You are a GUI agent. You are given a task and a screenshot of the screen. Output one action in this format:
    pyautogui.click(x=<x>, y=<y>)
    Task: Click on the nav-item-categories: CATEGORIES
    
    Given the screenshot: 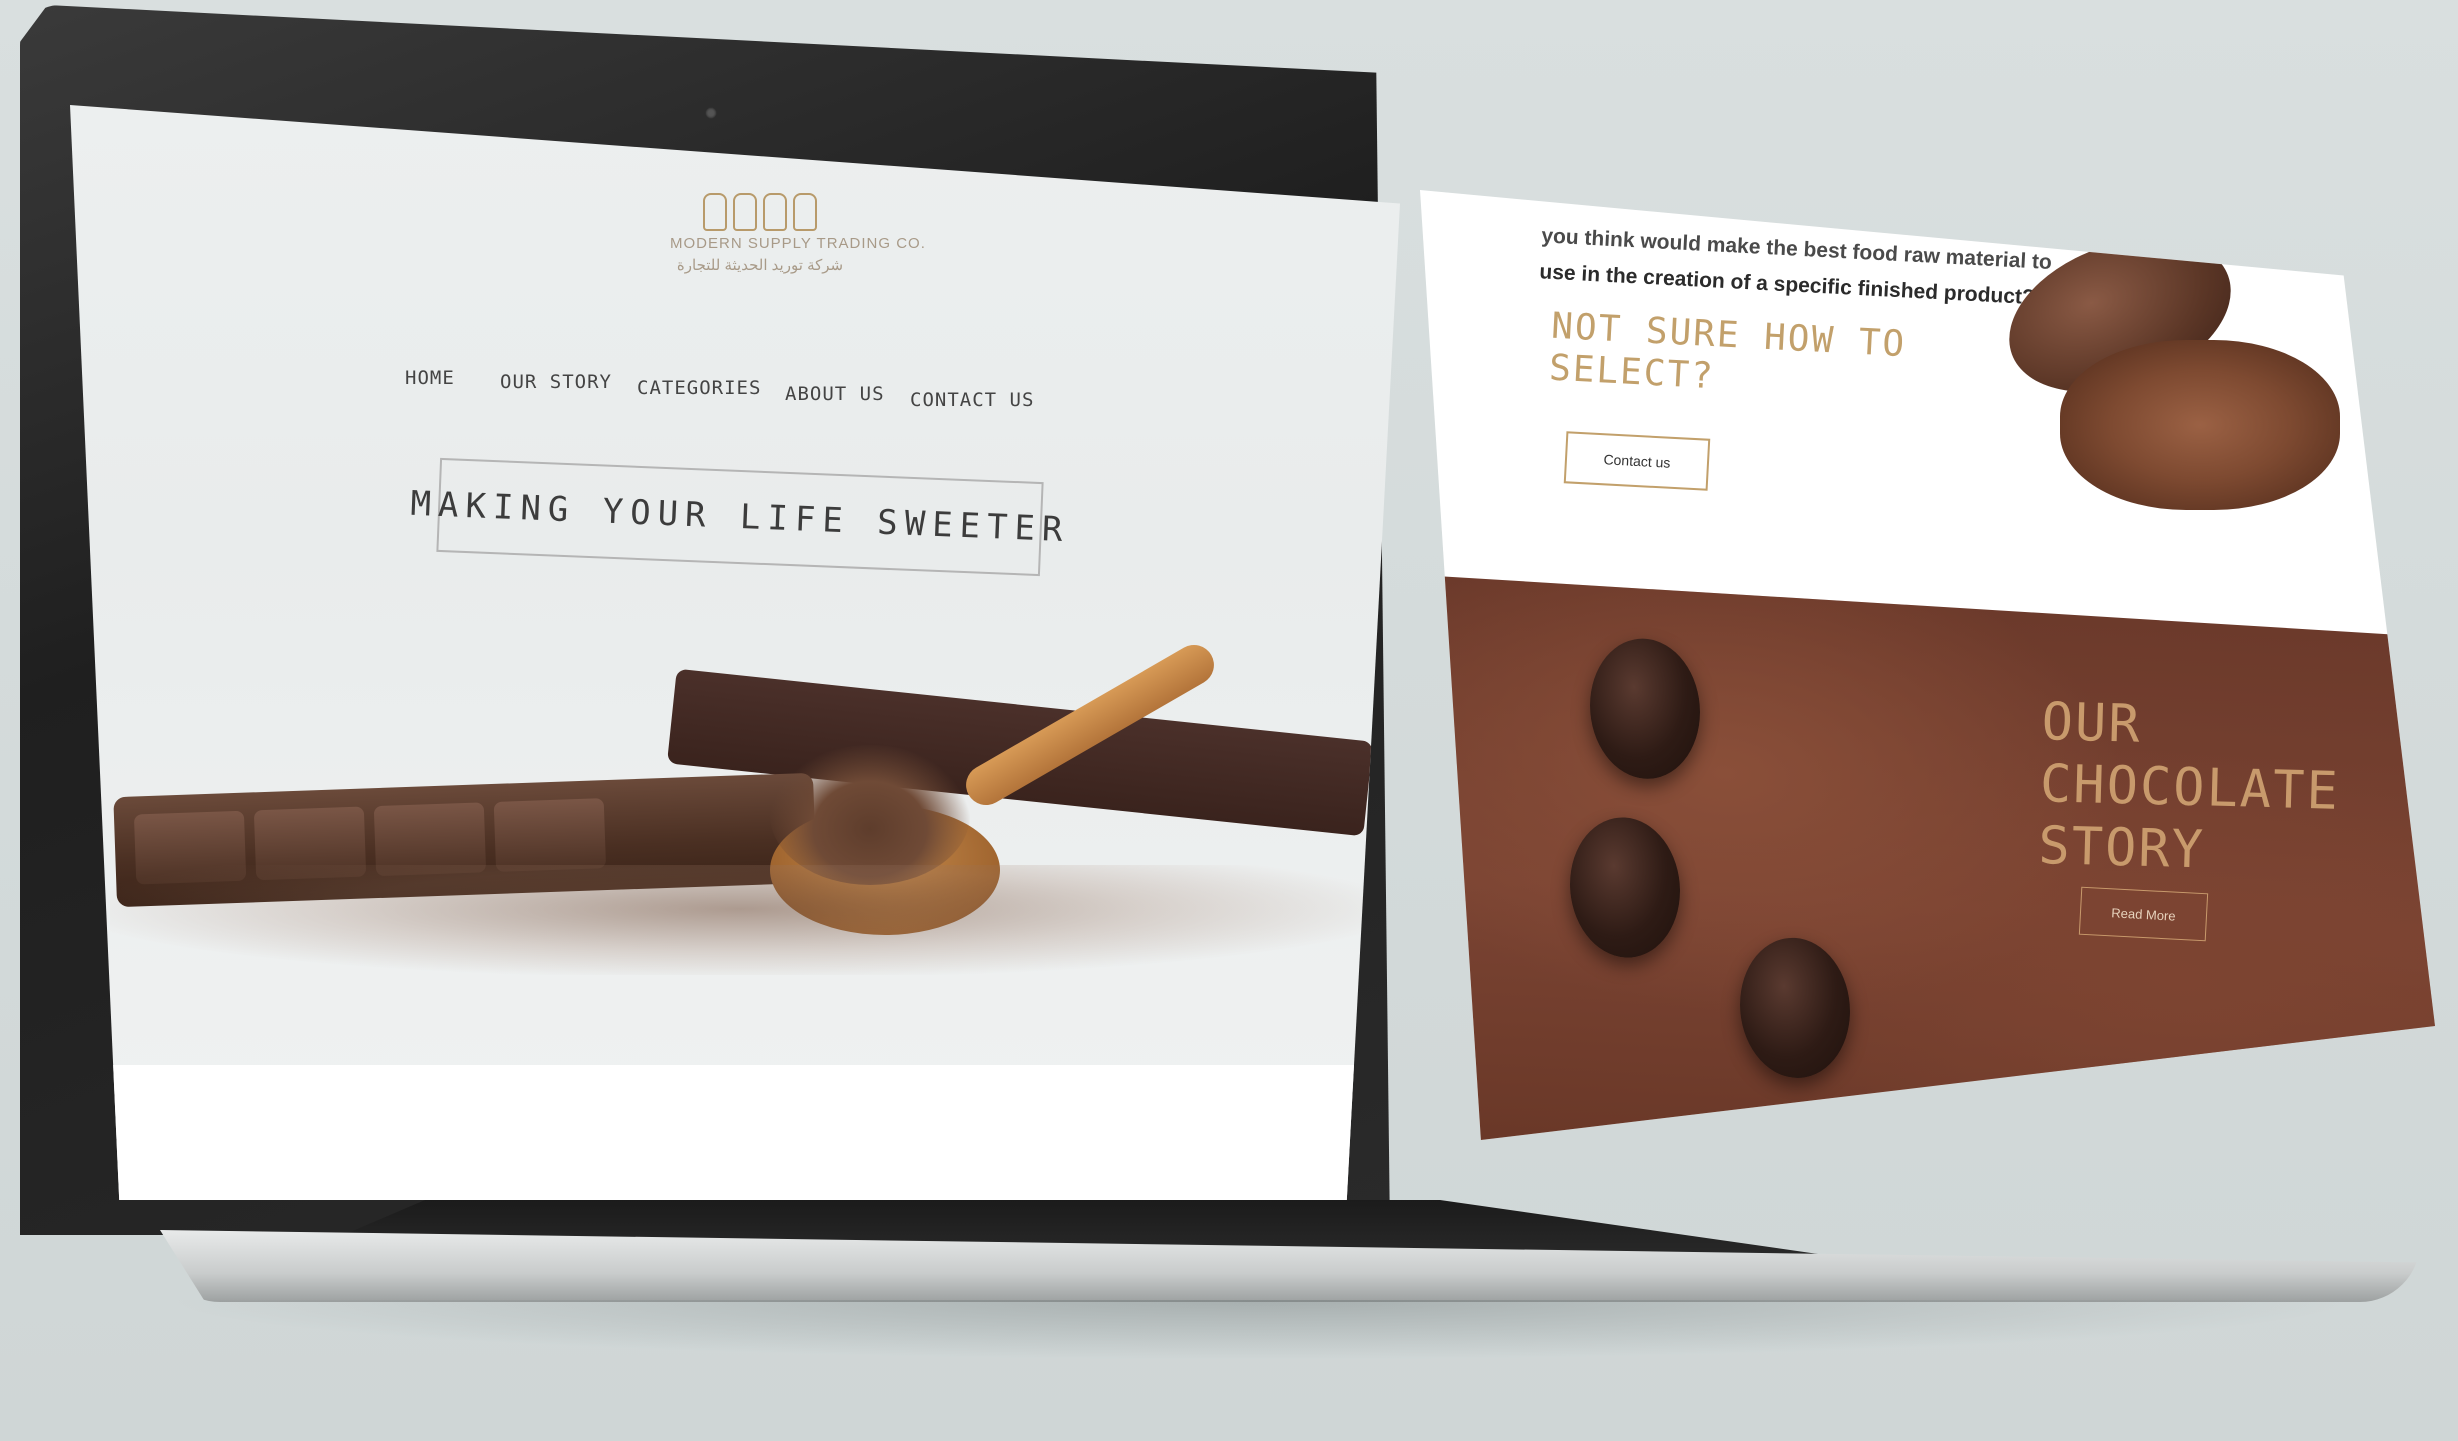 What is the action you would take?
    pyautogui.click(x=699, y=388)
    